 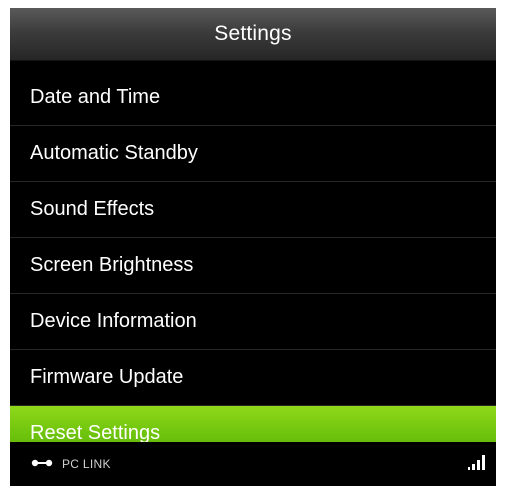 What do you see at coordinates (253, 154) in the screenshot?
I see `menu-item-automatic-standby: Automatic Standby` at bounding box center [253, 154].